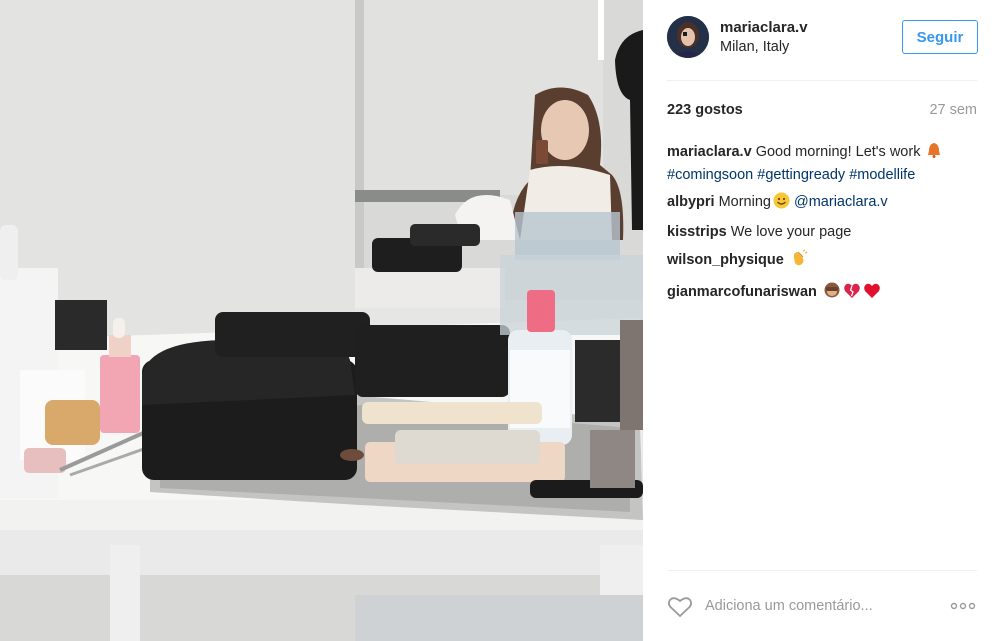 The height and width of the screenshot is (641, 1000). Describe the element at coordinates (822, 261) in the screenshot. I see `comment-item: wilson_physique` at that location.